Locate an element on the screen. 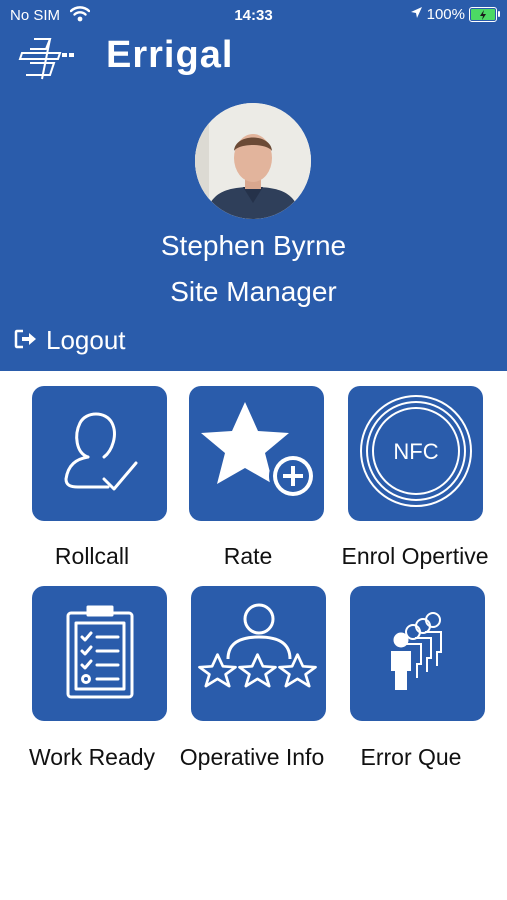 This screenshot has height=900, width=507. people-queue-icon is located at coordinates (418, 653).